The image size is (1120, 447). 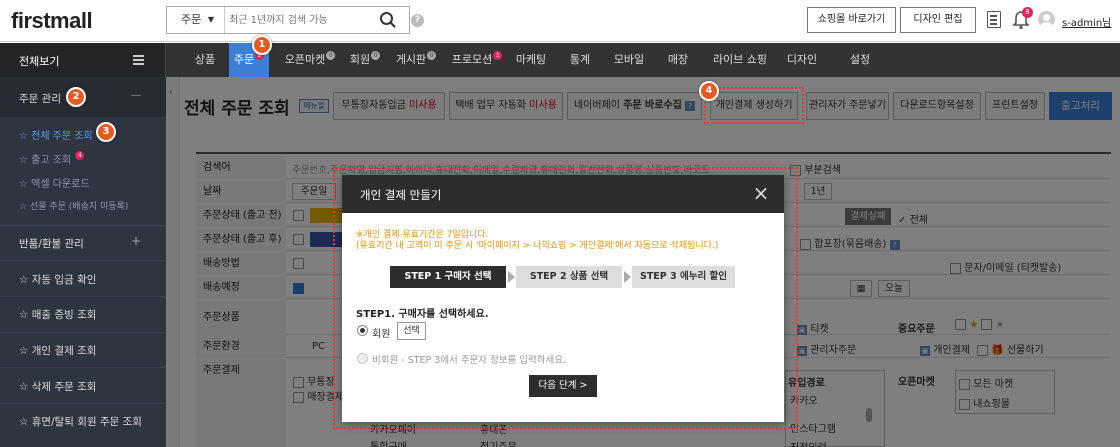 I want to click on search-input, so click(x=299, y=20).